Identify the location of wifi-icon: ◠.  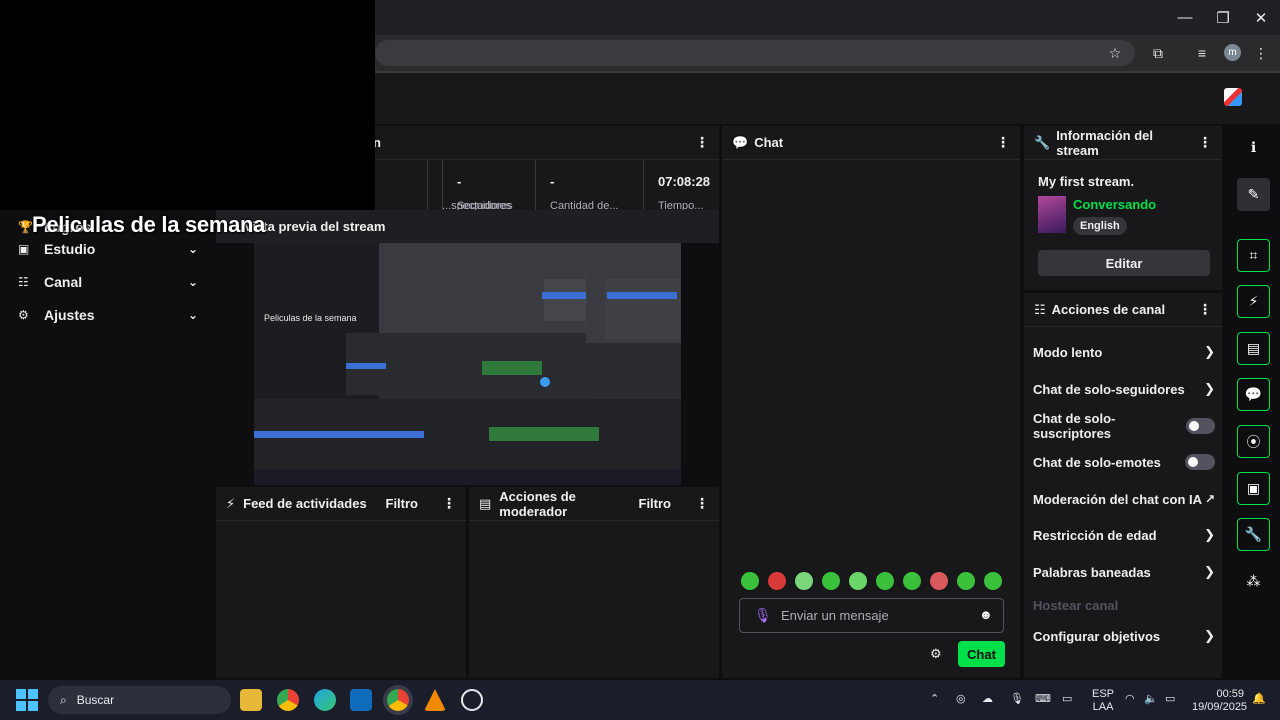
(1130, 698).